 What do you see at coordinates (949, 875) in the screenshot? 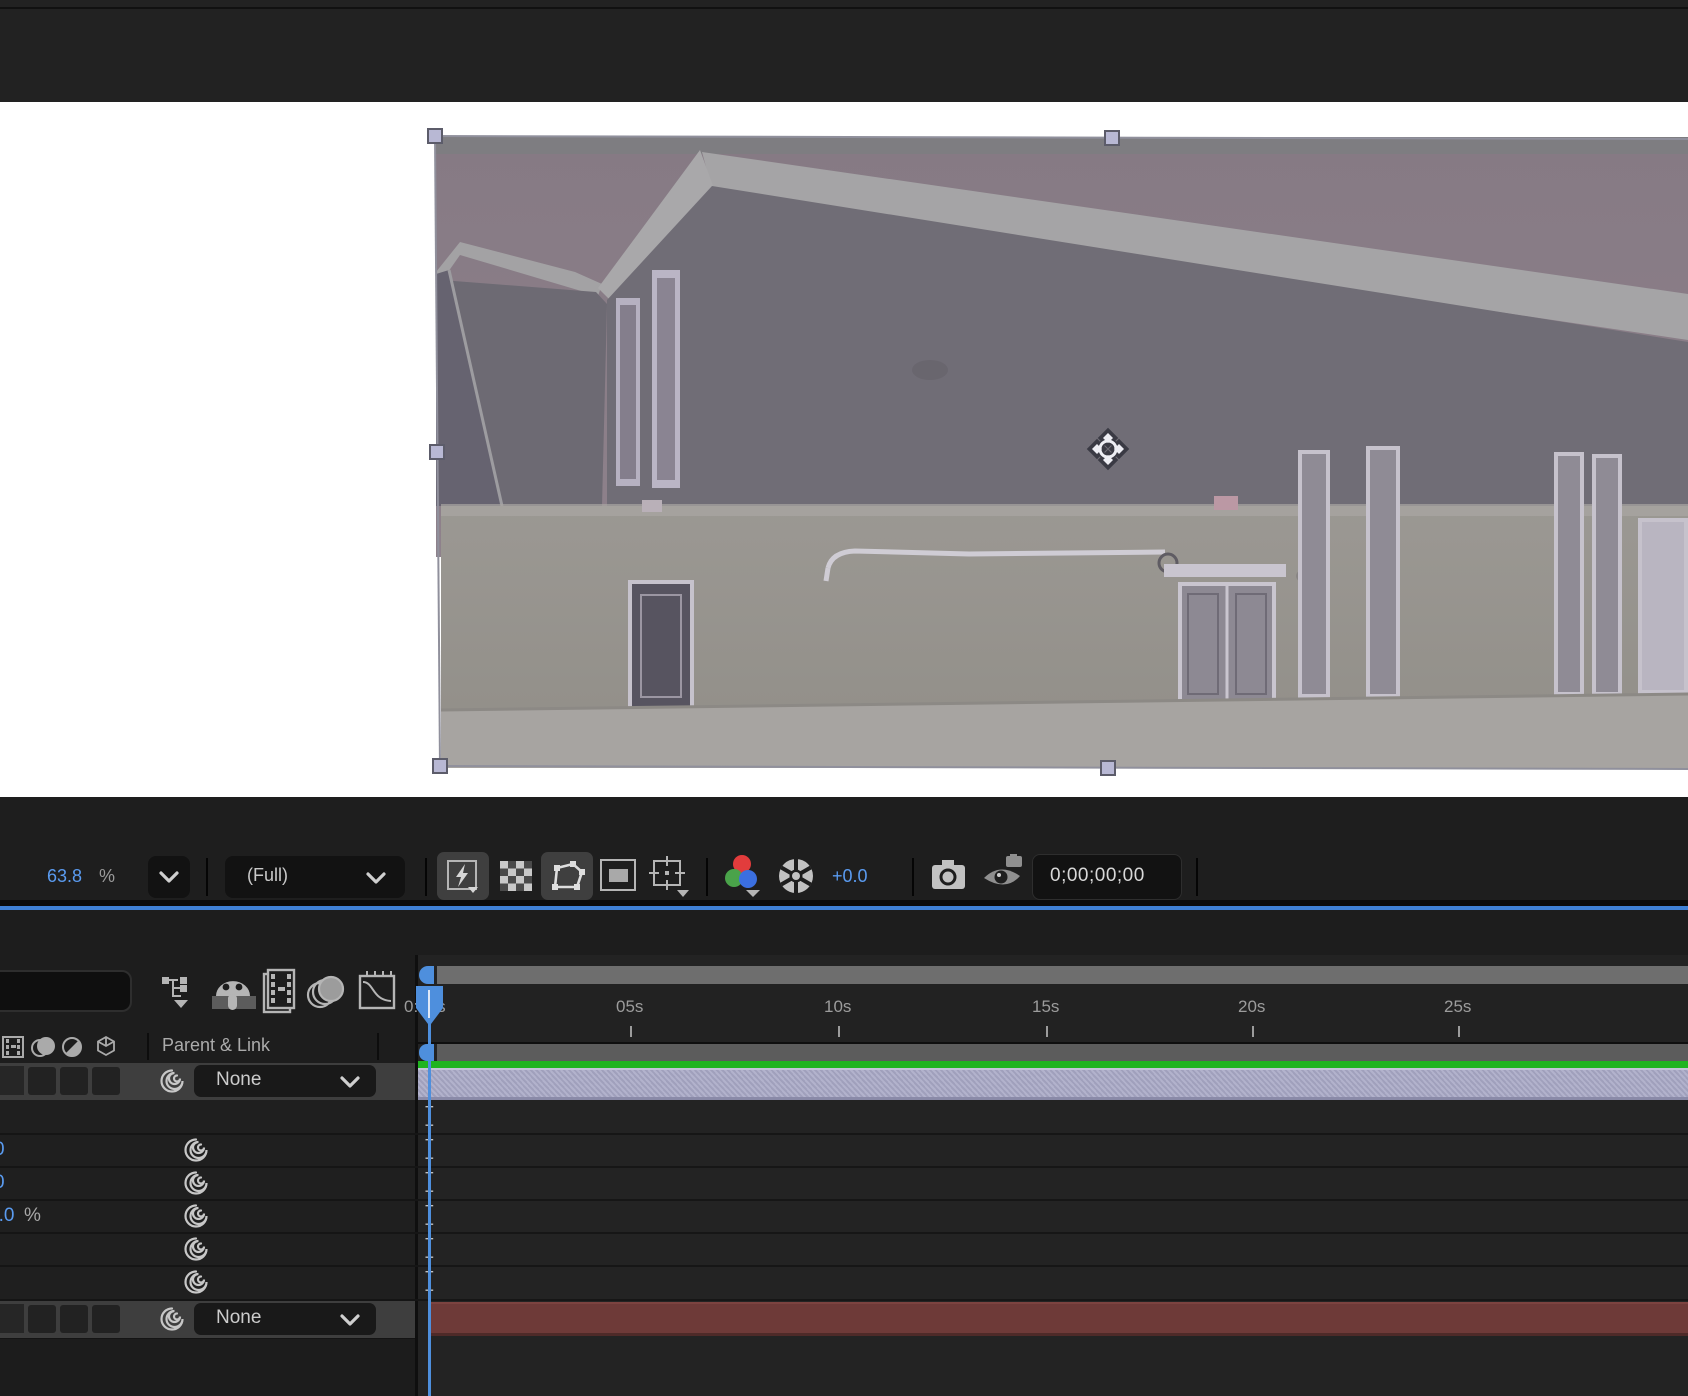
I see `take-snapshot-button` at bounding box center [949, 875].